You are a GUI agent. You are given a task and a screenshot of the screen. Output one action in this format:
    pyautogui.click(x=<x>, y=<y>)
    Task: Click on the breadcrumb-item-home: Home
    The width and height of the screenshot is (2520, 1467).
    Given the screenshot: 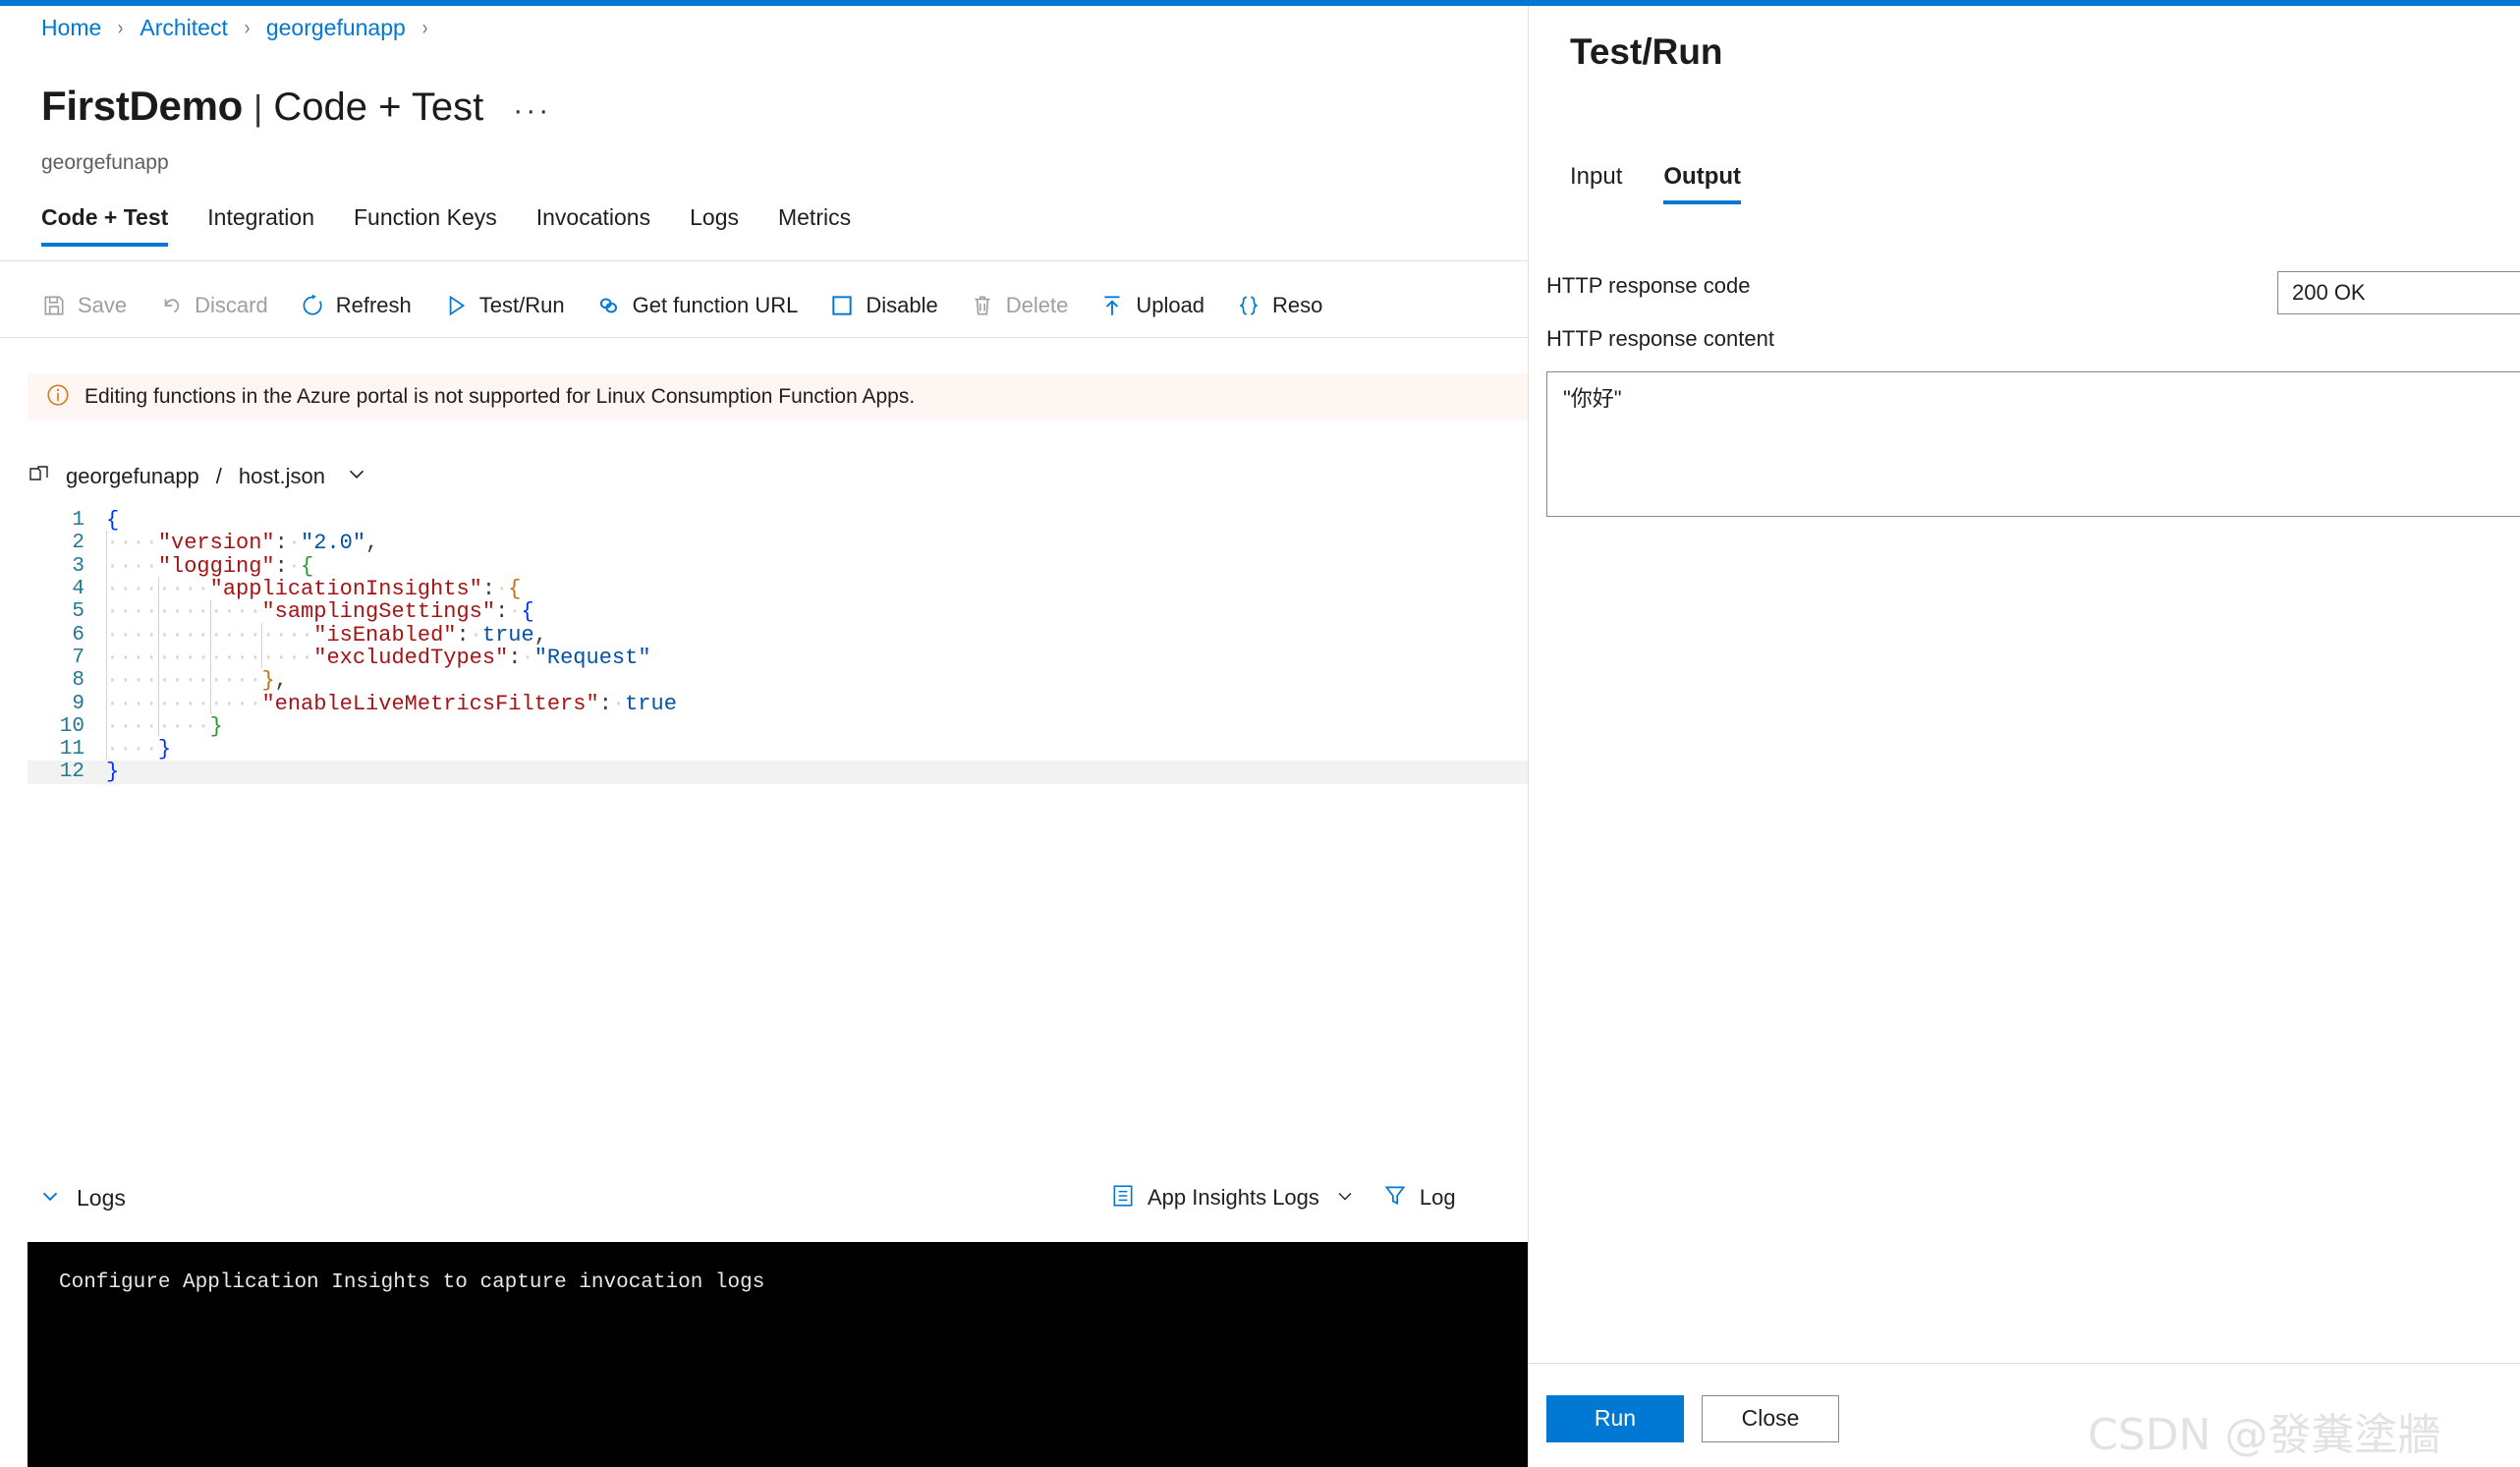 What is the action you would take?
    pyautogui.click(x=71, y=28)
    